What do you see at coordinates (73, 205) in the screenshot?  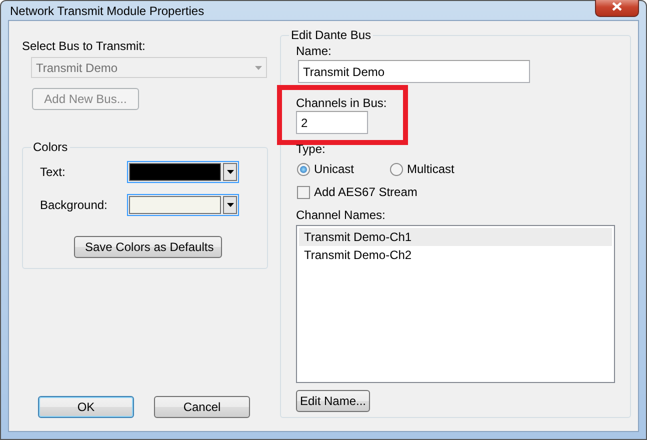 I see `field-label: Background:` at bounding box center [73, 205].